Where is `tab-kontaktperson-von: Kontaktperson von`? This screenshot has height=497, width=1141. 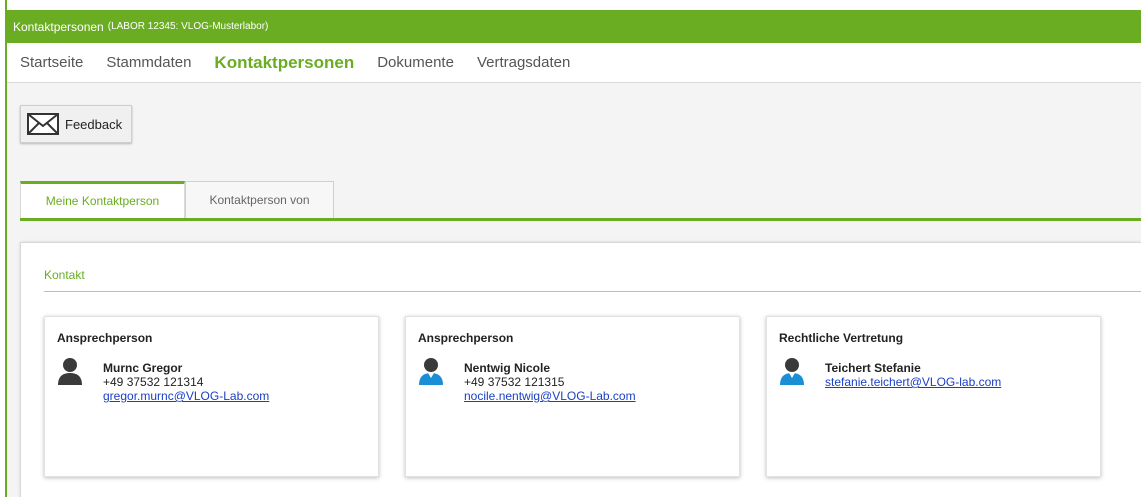
tab-kontaktperson-von: Kontaktperson von is located at coordinates (259, 199).